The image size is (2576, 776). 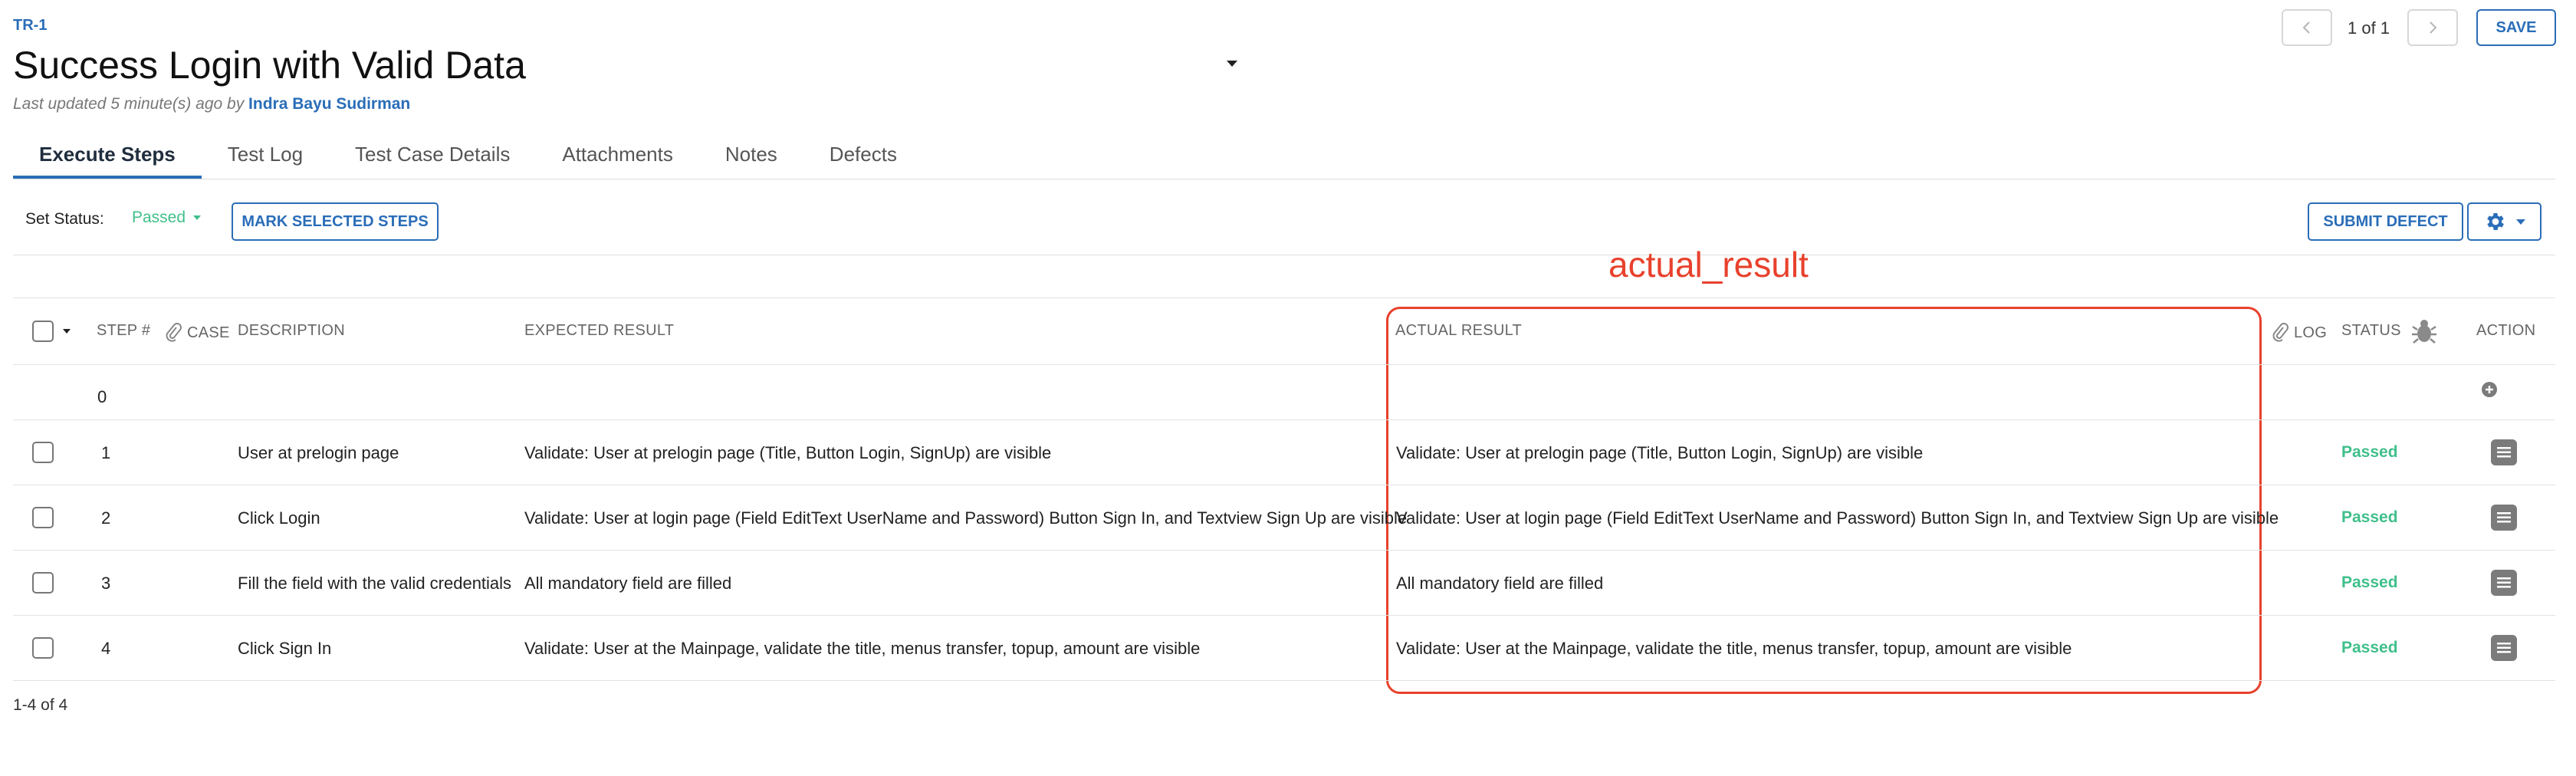 I want to click on author-link: Indra Bayu Sudirman, so click(x=329, y=104).